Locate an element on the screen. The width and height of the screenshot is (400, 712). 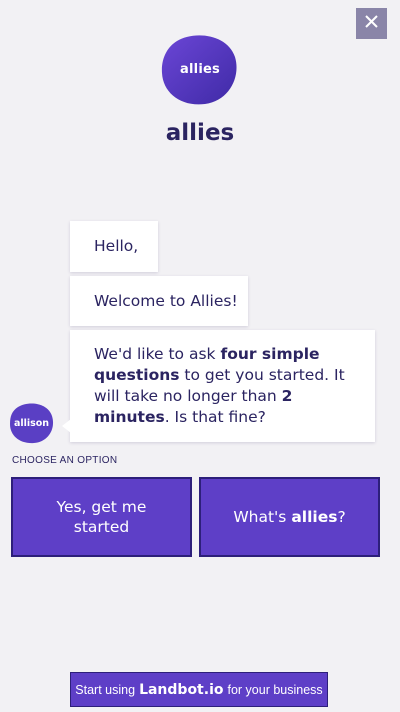
close-icon is located at coordinates (371, 23).